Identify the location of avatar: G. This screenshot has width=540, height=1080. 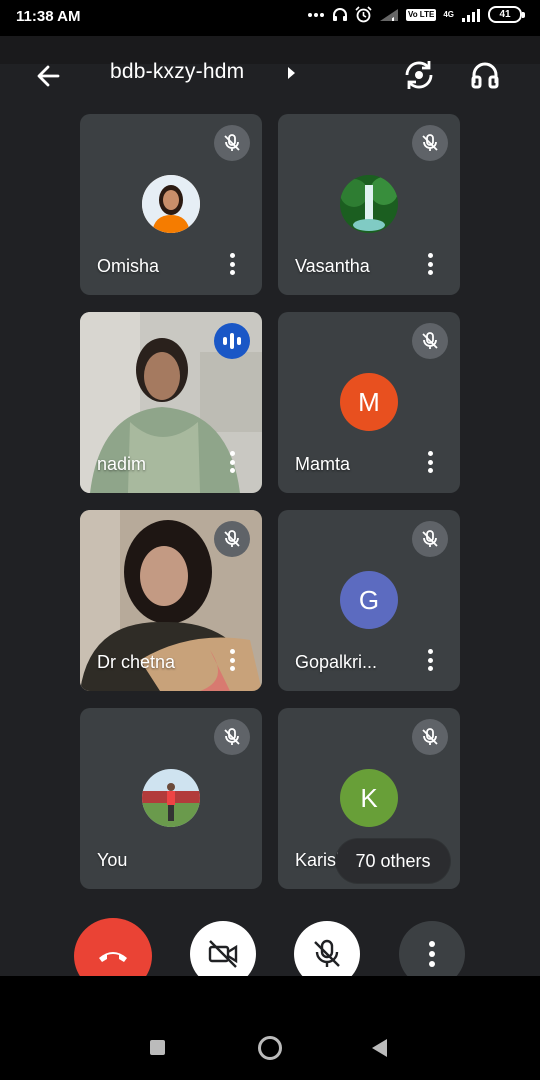
(369, 600).